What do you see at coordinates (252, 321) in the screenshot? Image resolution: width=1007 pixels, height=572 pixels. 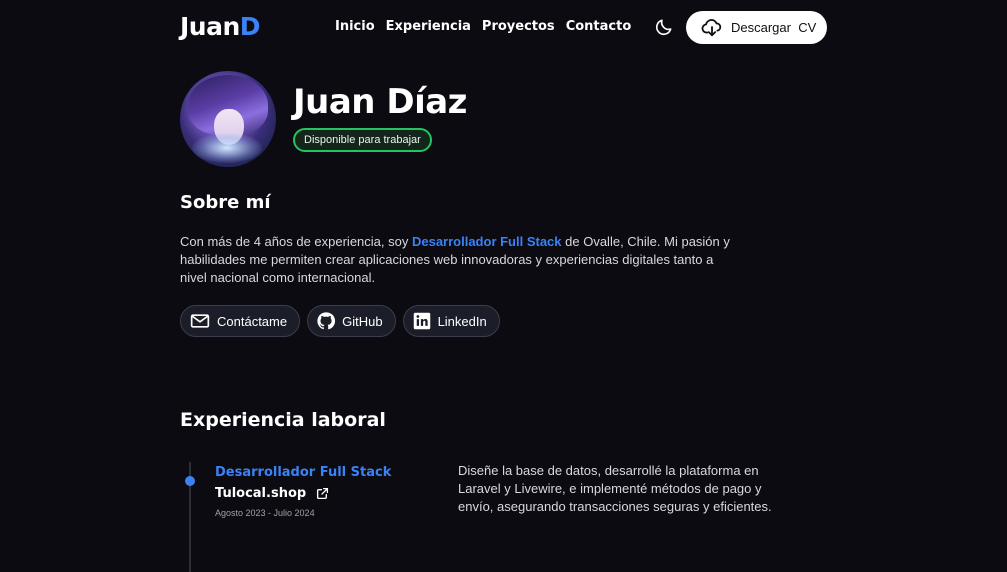 I see `contact-label: Contáctame` at bounding box center [252, 321].